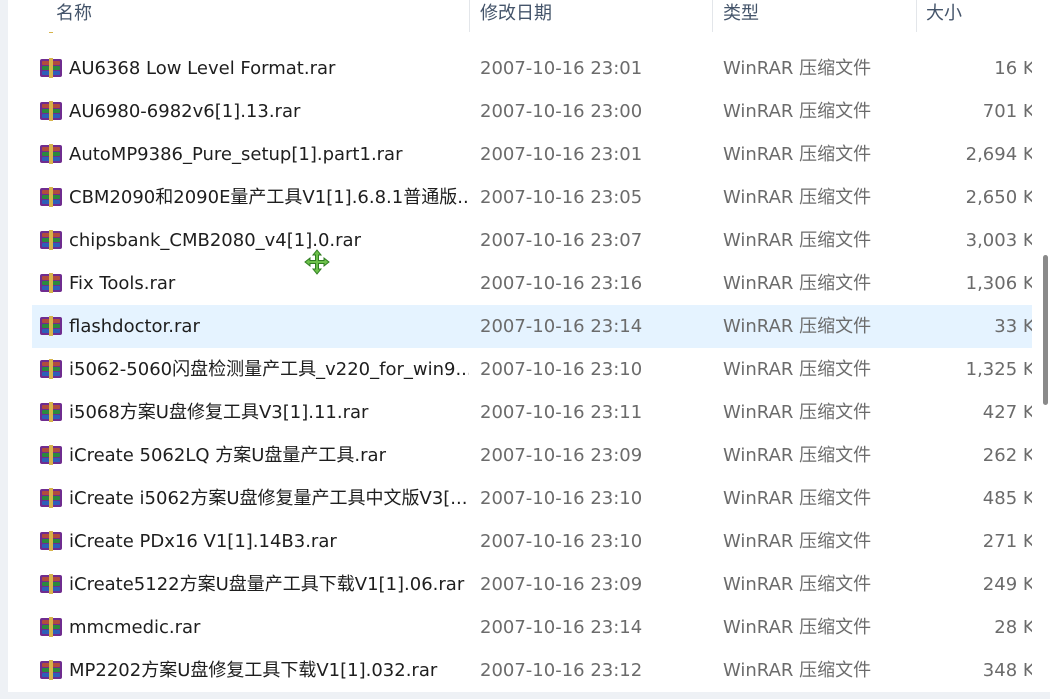 The height and width of the screenshot is (699, 1050). What do you see at coordinates (236, 154) in the screenshot?
I see `file-name: AutoMP9386_Pure_setup[1].part1.rar` at bounding box center [236, 154].